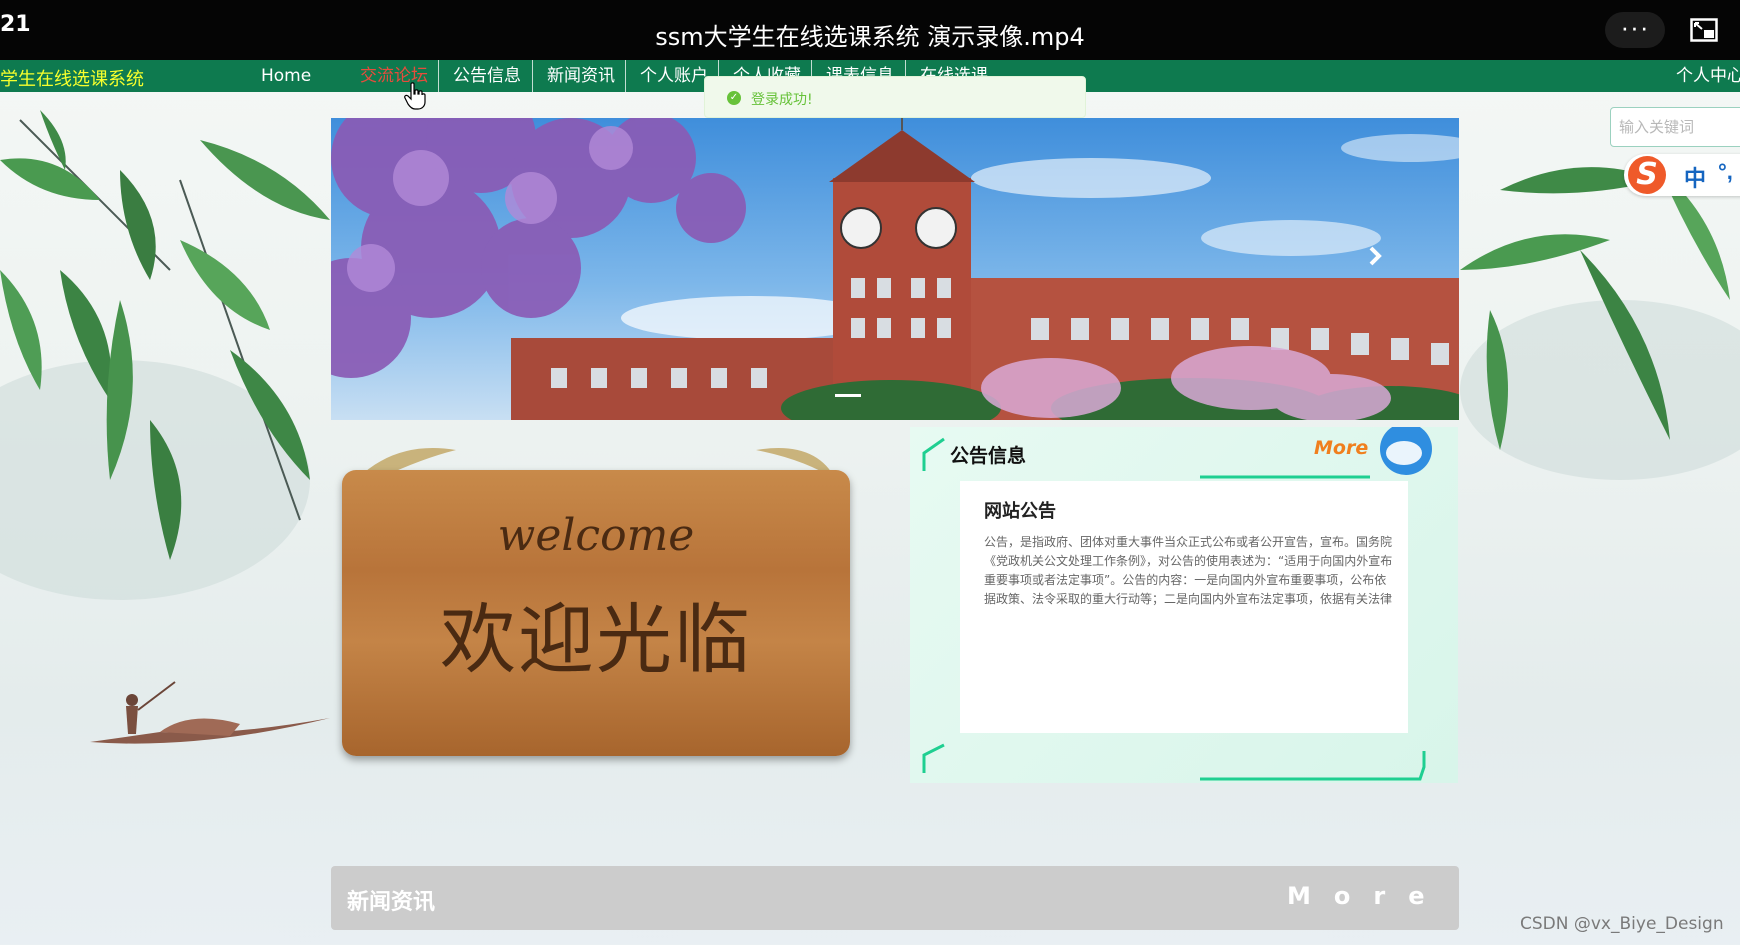 This screenshot has height=945, width=1740. What do you see at coordinates (1020, 510) in the screenshot?
I see `notice-card-title: 网站公告` at bounding box center [1020, 510].